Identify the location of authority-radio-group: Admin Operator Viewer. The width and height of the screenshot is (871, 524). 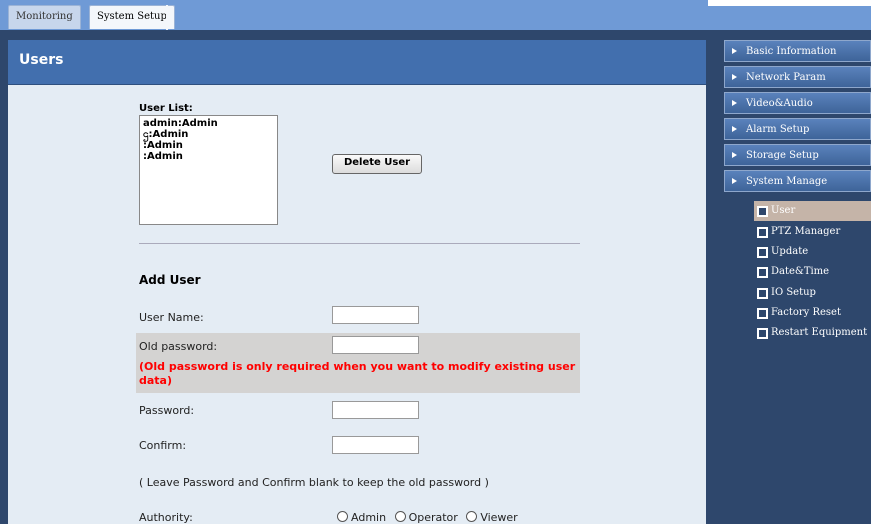
(425, 517).